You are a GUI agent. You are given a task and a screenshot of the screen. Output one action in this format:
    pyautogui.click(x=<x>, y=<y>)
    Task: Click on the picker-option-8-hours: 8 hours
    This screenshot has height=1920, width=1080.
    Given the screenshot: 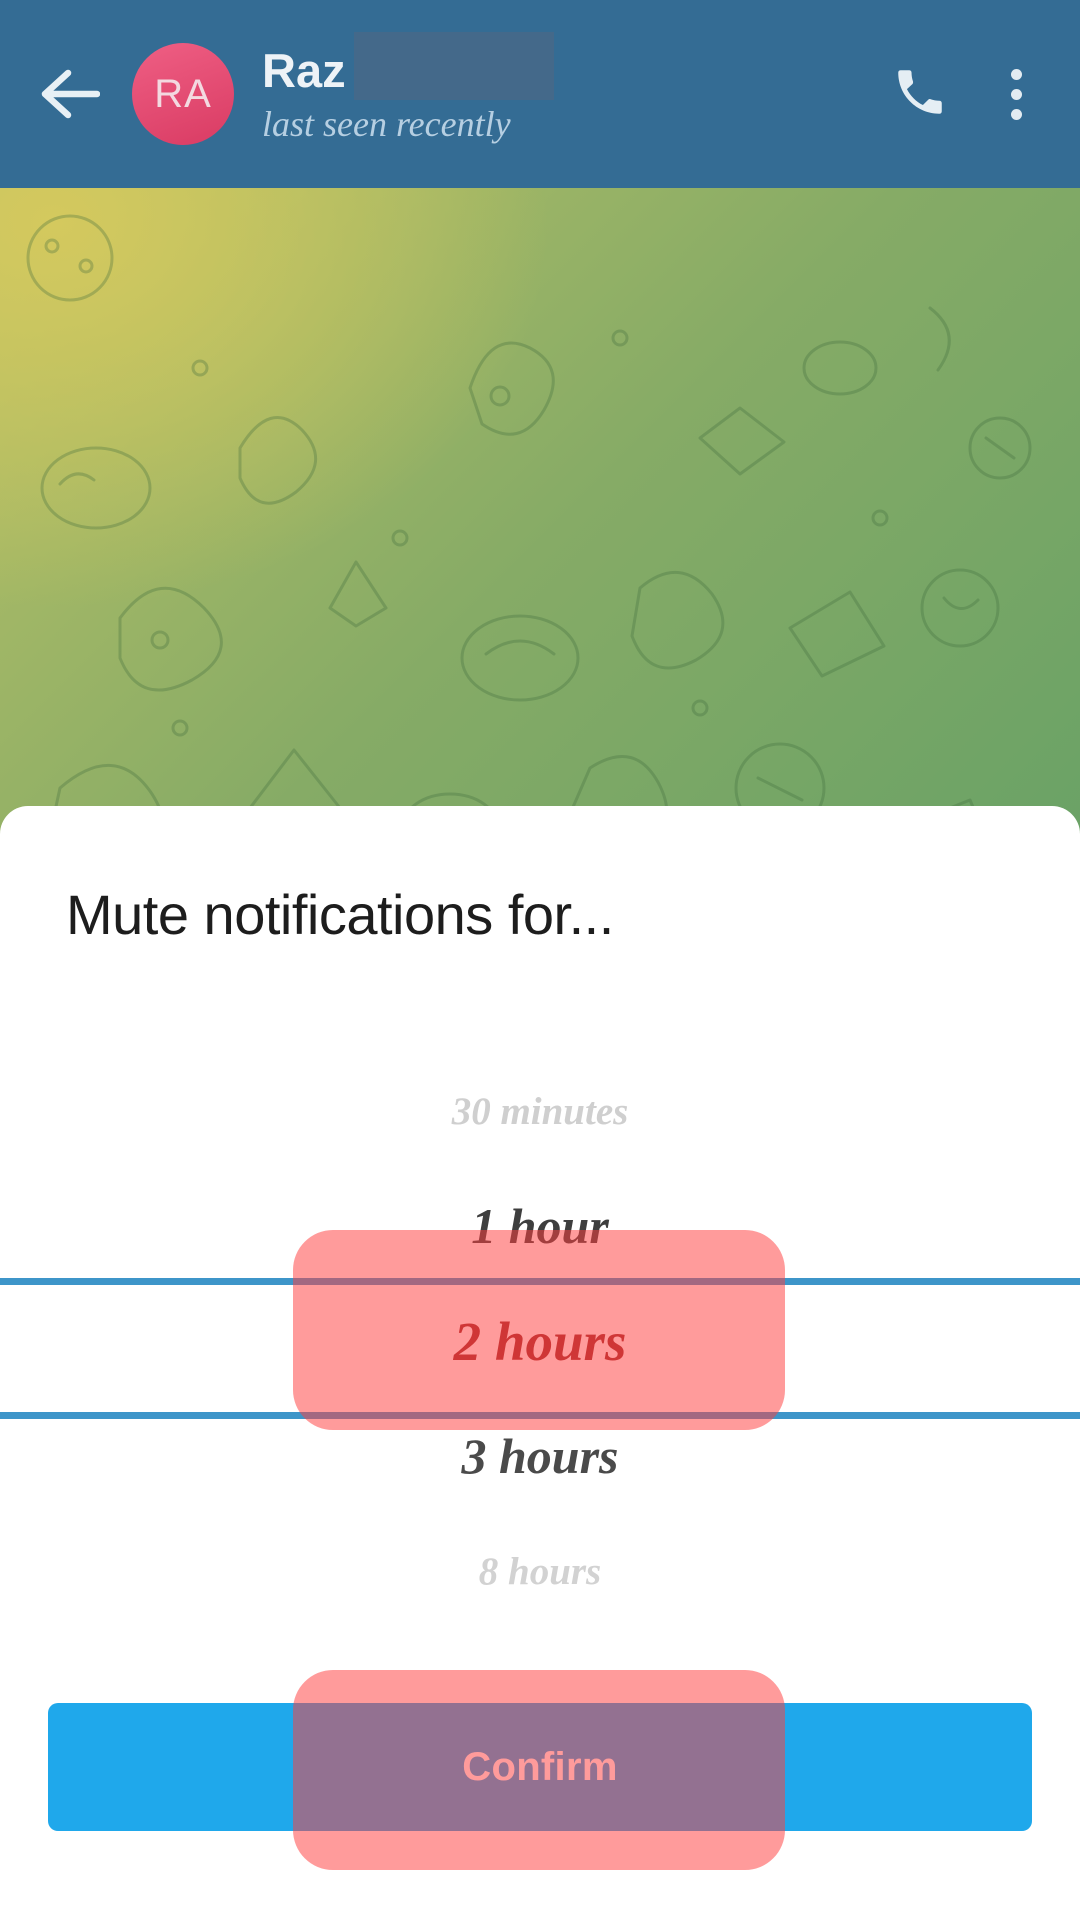 What is the action you would take?
    pyautogui.click(x=540, y=1571)
    